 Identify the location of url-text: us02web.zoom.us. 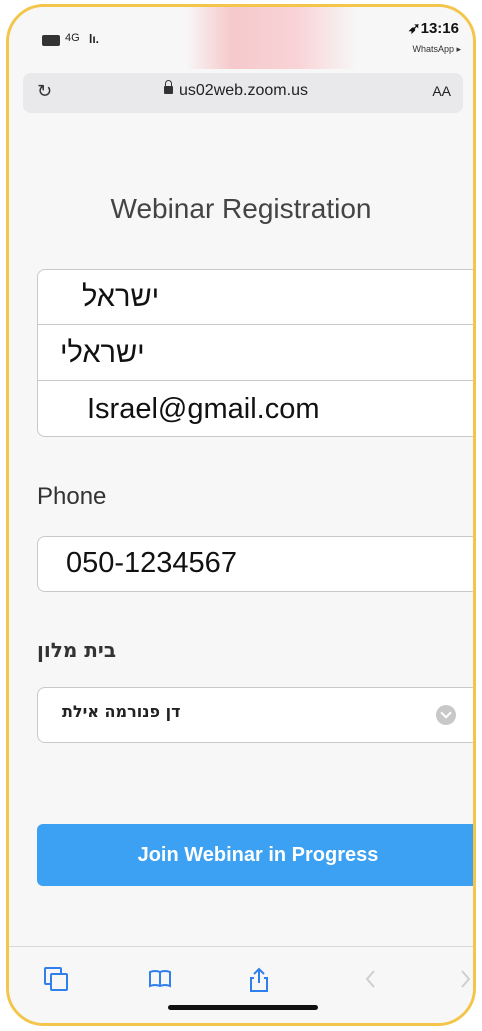
(243, 91).